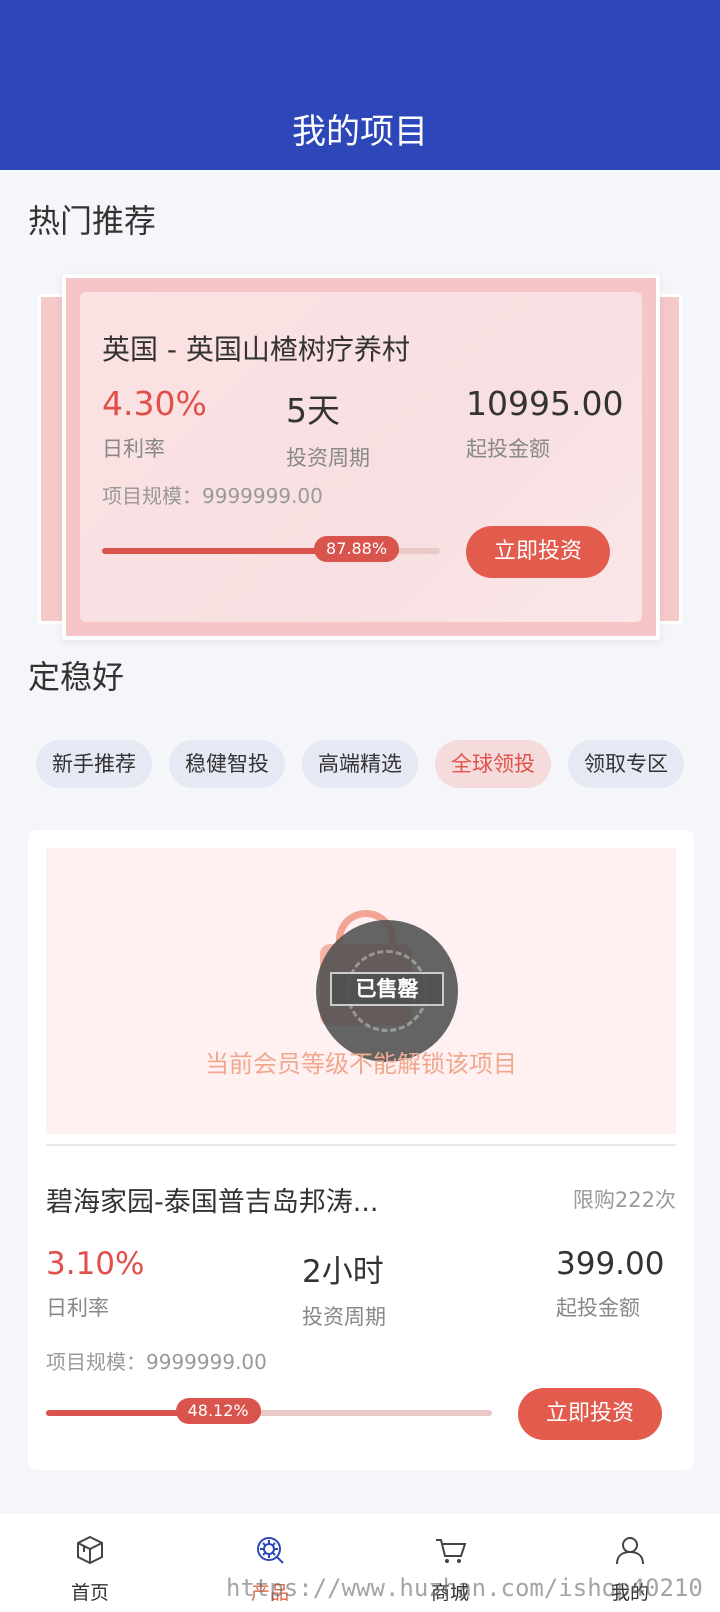 This screenshot has width=720, height=1612. Describe the element at coordinates (545, 403) in the screenshot. I see `hot-min-amount-value: 10995.00` at that location.